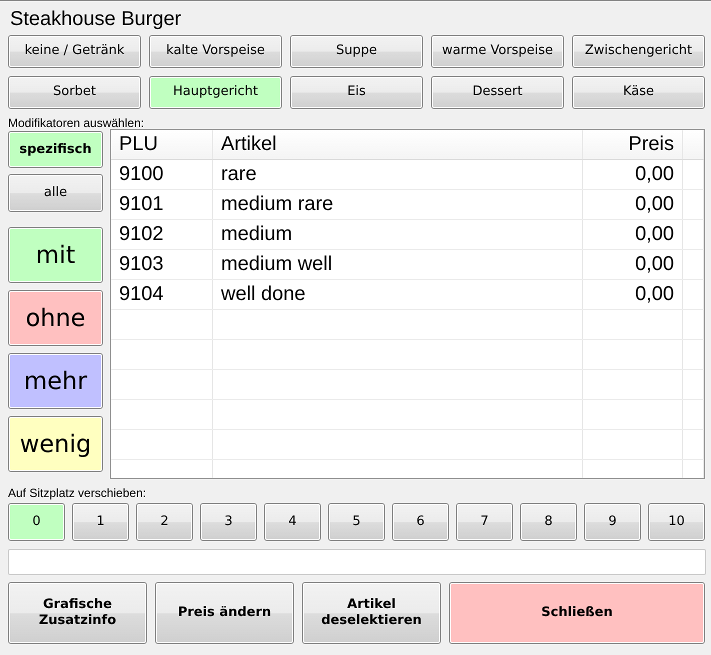 The width and height of the screenshot is (711, 655). I want to click on modifier-button: mit, so click(55, 255).